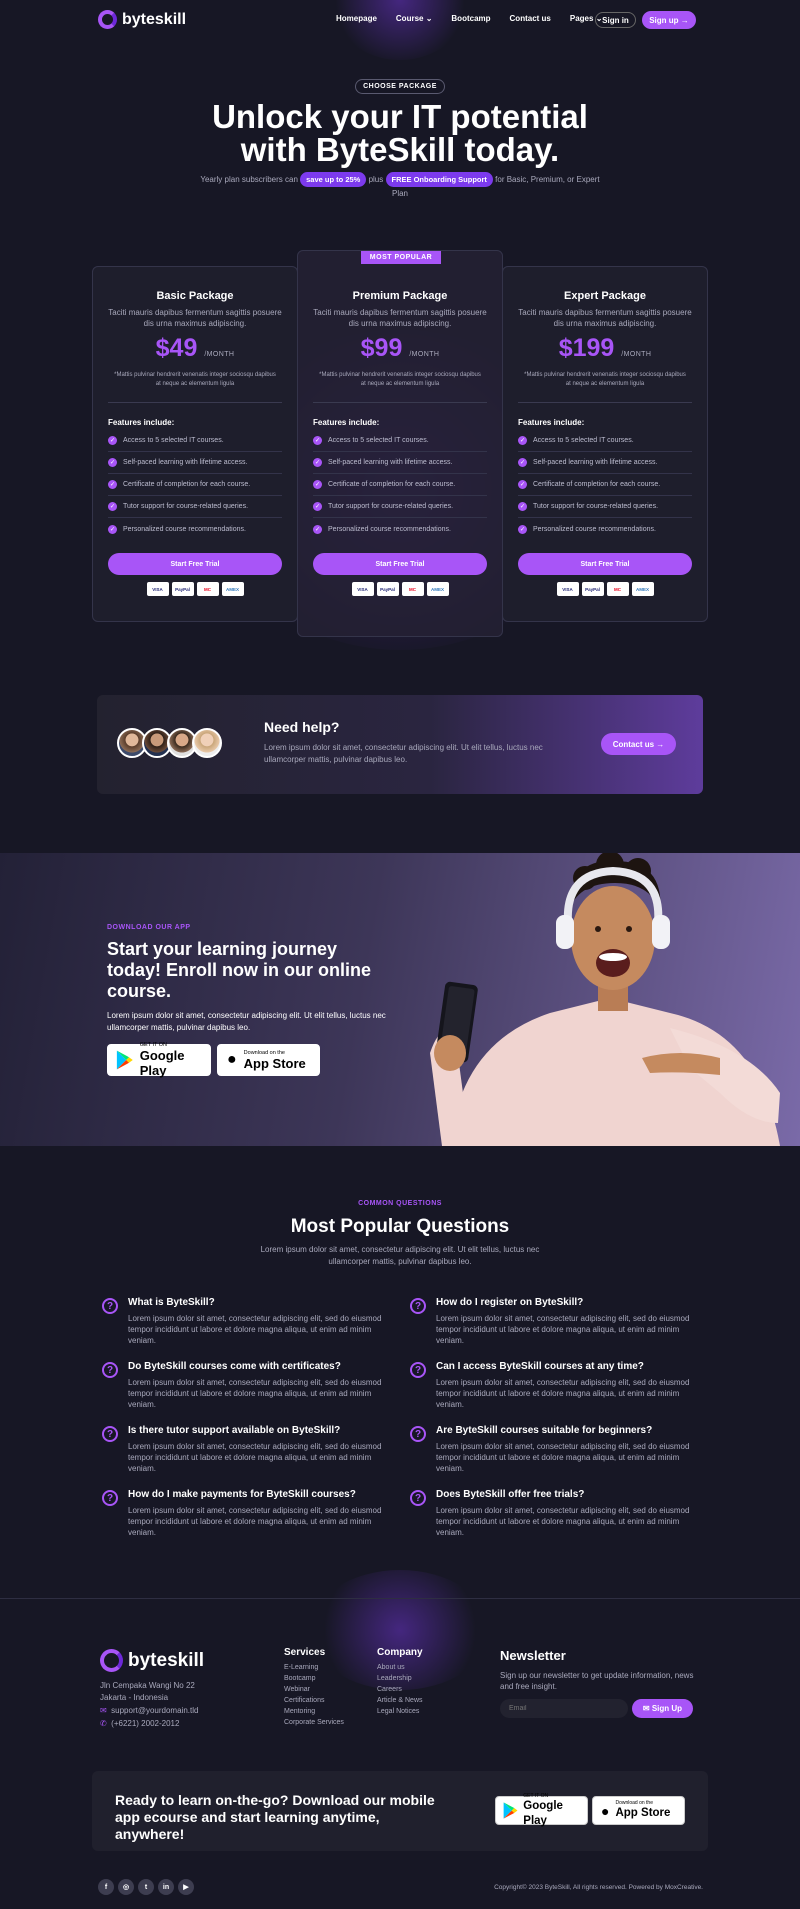 This screenshot has height=1909, width=800. I want to click on footer-link: Certifications, so click(314, 1700).